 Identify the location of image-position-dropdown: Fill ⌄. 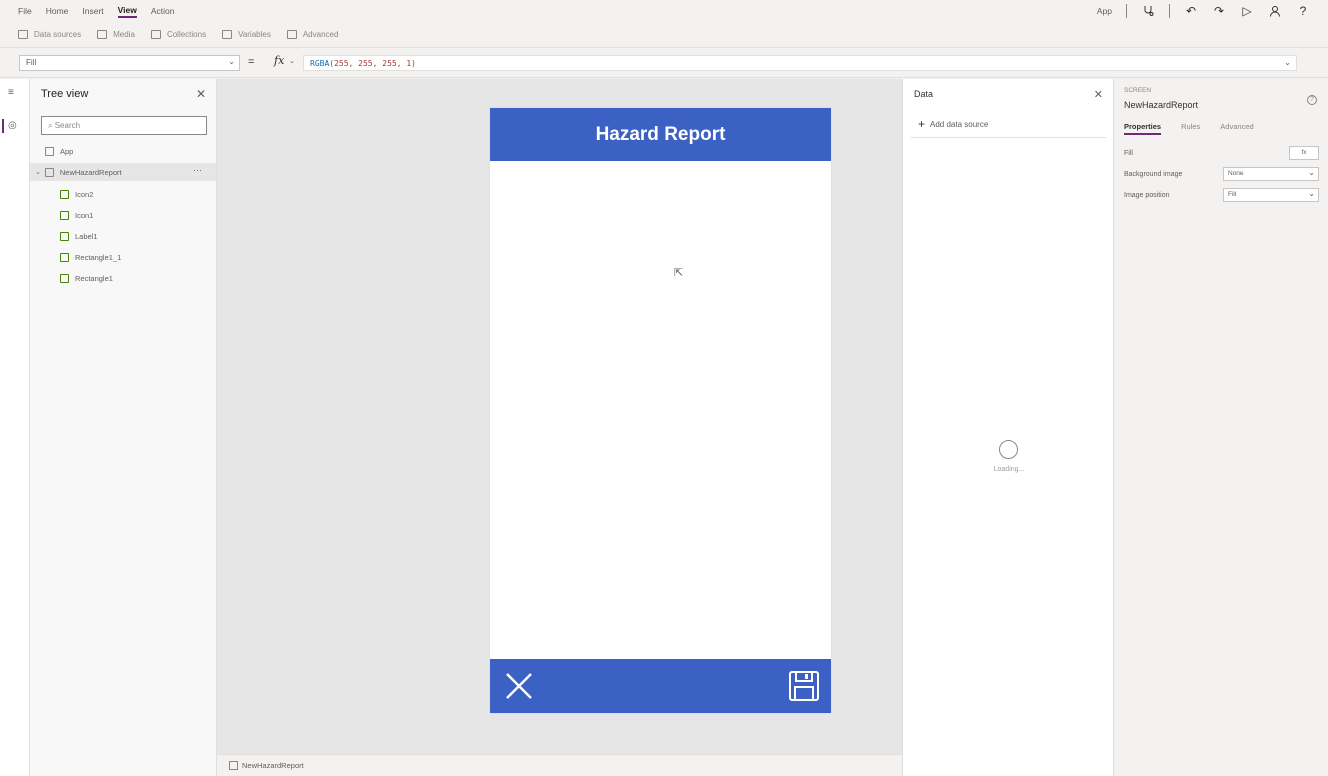
(1271, 195).